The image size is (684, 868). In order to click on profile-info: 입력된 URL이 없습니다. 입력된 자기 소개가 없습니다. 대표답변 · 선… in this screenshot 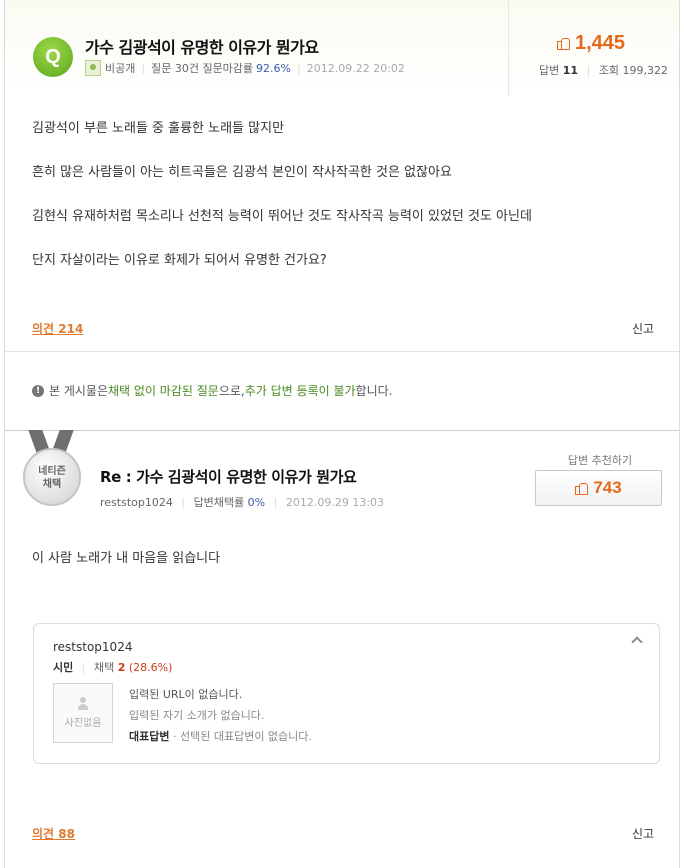, I will do `click(220, 715)`.